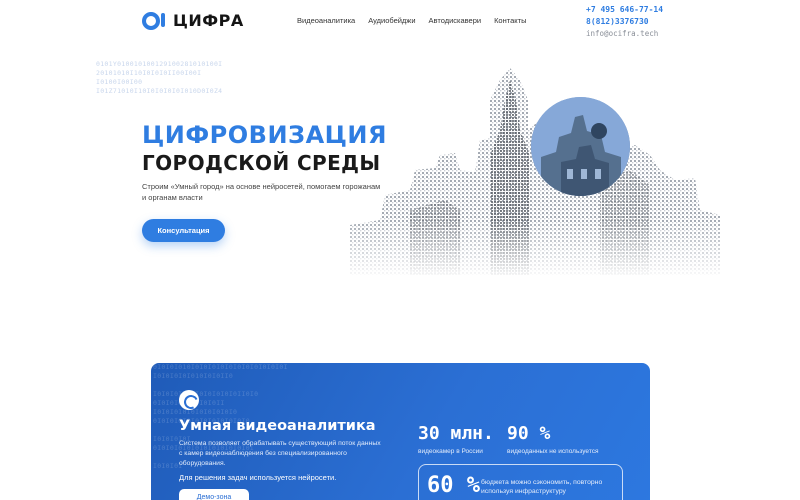 Image resolution: width=800 pixels, height=500 pixels. I want to click on stat-unused-data: 90 % видеоданных не используется, so click(553, 439).